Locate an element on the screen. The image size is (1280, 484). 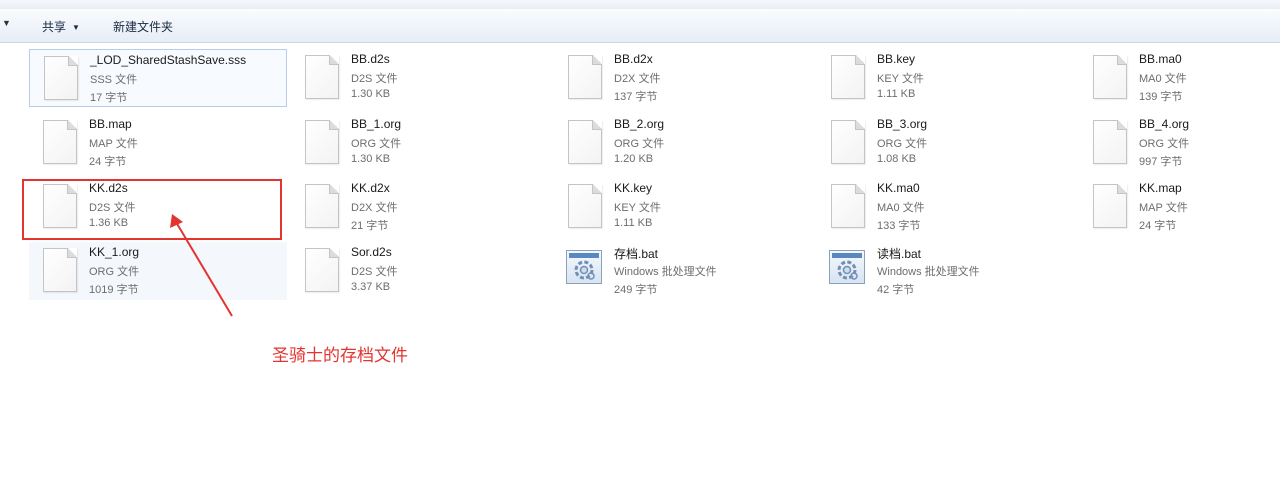
annotation-label: 圣骑士的存档文件 is located at coordinates (340, 355).